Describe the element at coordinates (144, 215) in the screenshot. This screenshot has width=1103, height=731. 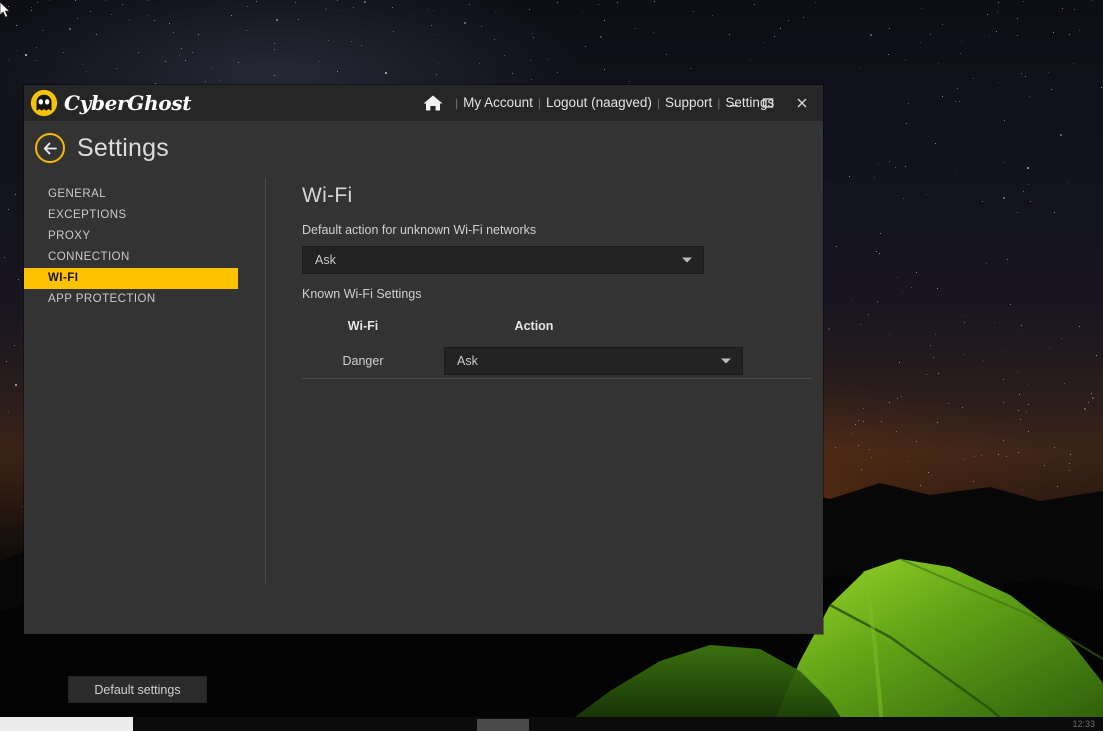
I see `sidebar-item-exceptions: EXCEPTIONS` at that location.